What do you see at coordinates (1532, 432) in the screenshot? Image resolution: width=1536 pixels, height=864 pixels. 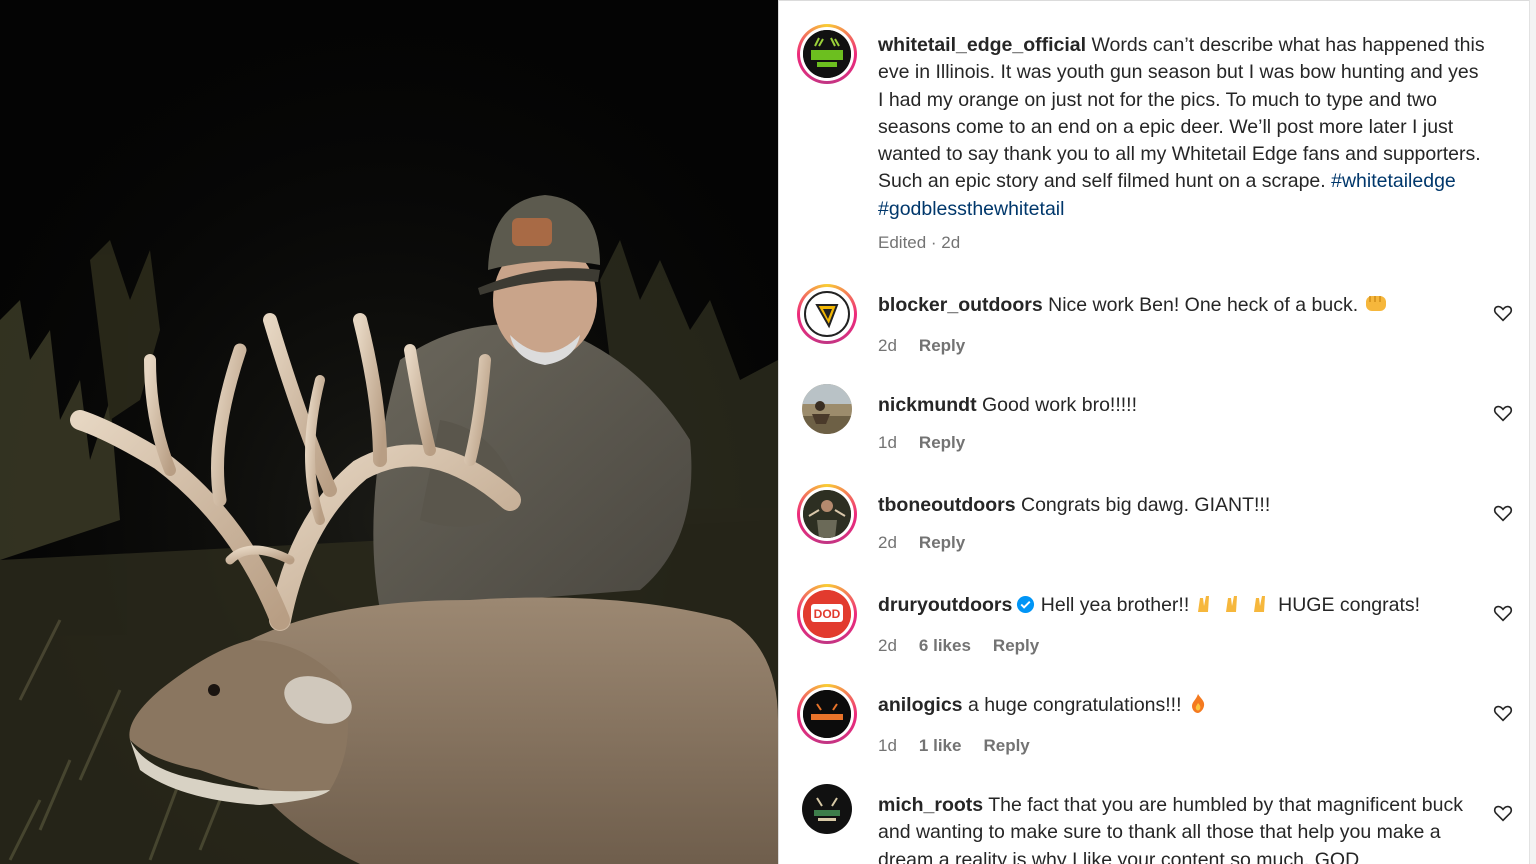 I see `scrollbar-track` at bounding box center [1532, 432].